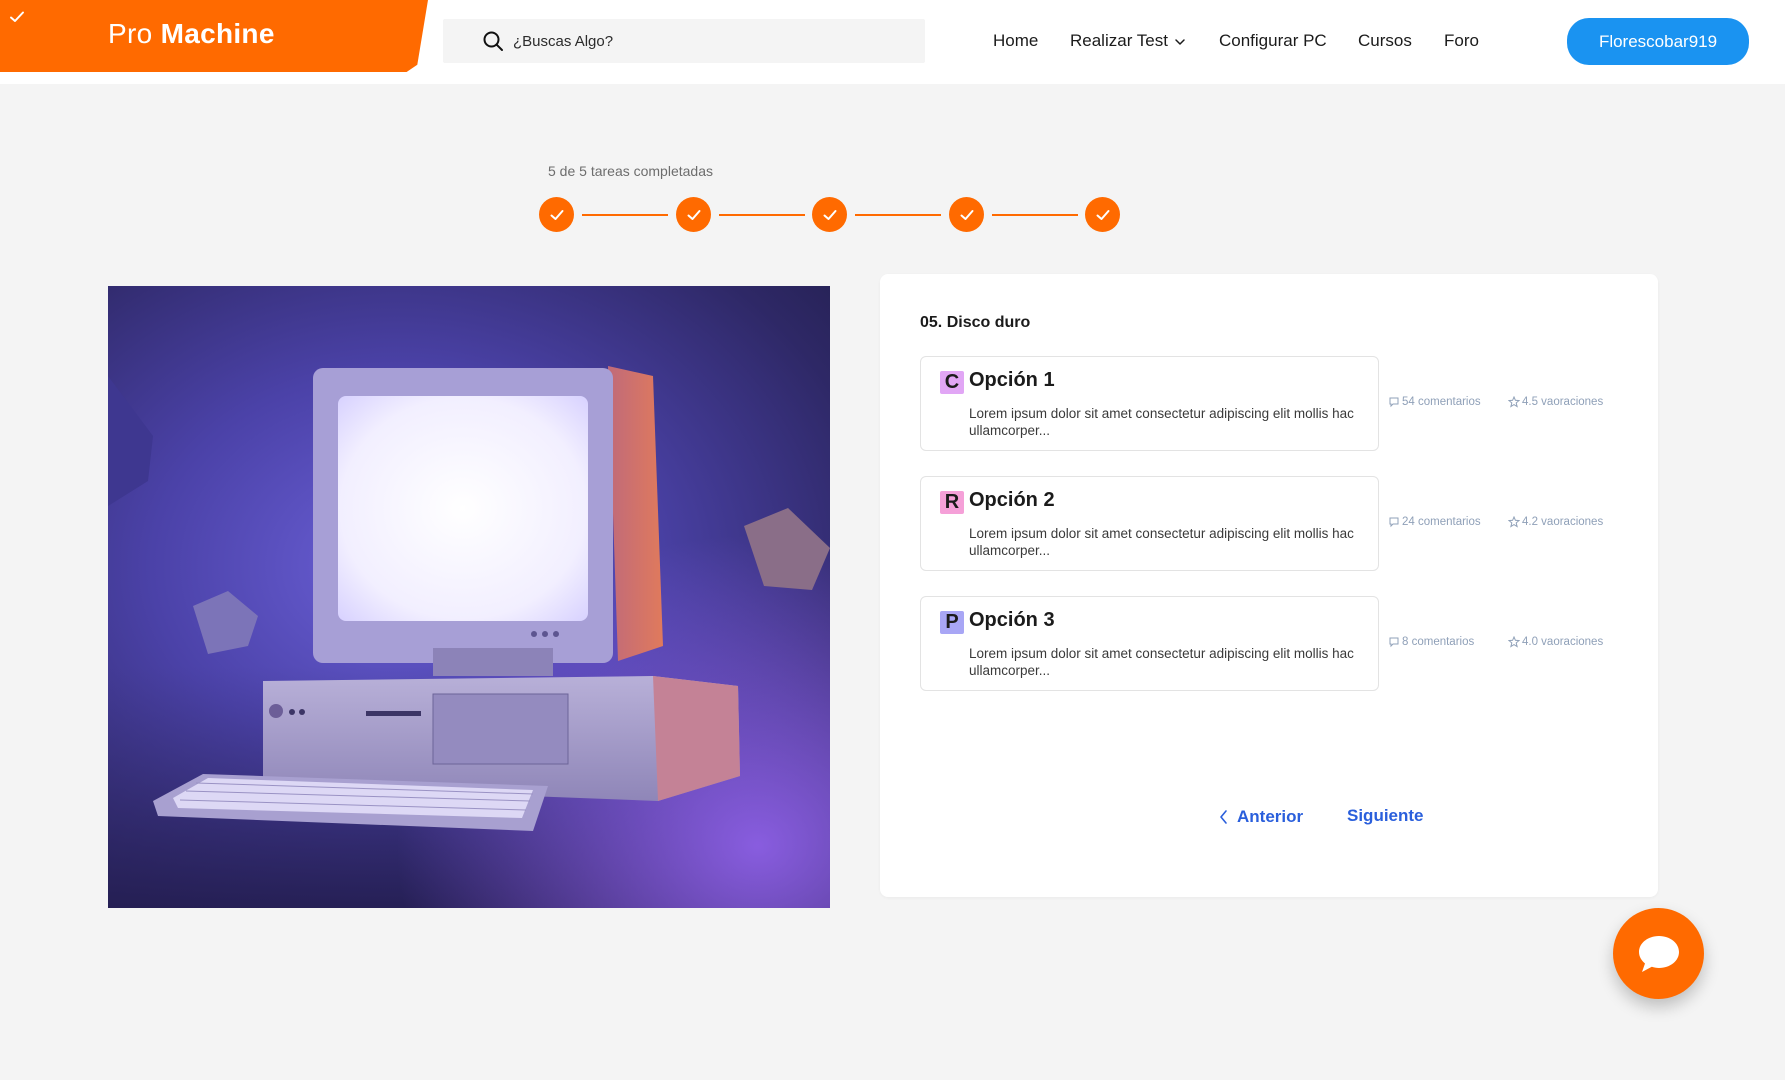  I want to click on step-3-complete, so click(829, 214).